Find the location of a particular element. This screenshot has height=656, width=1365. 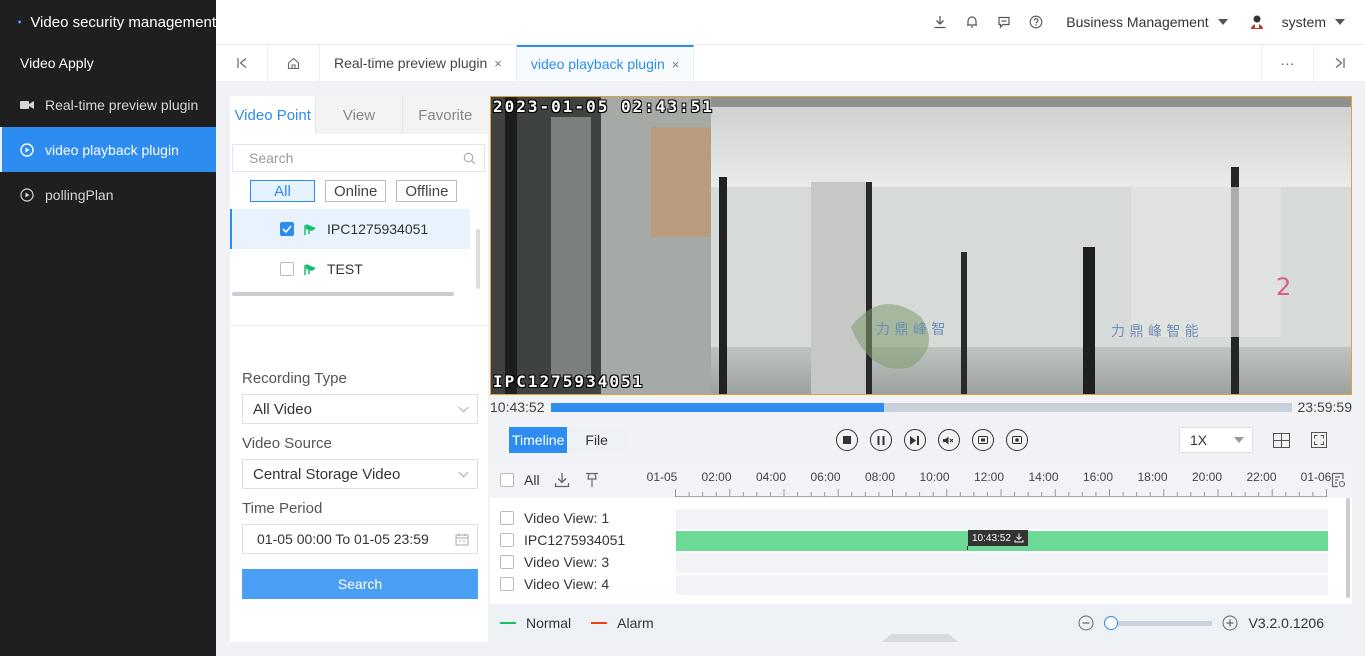

sidebar-item-polling-plan: pollingPlan is located at coordinates (108, 194).